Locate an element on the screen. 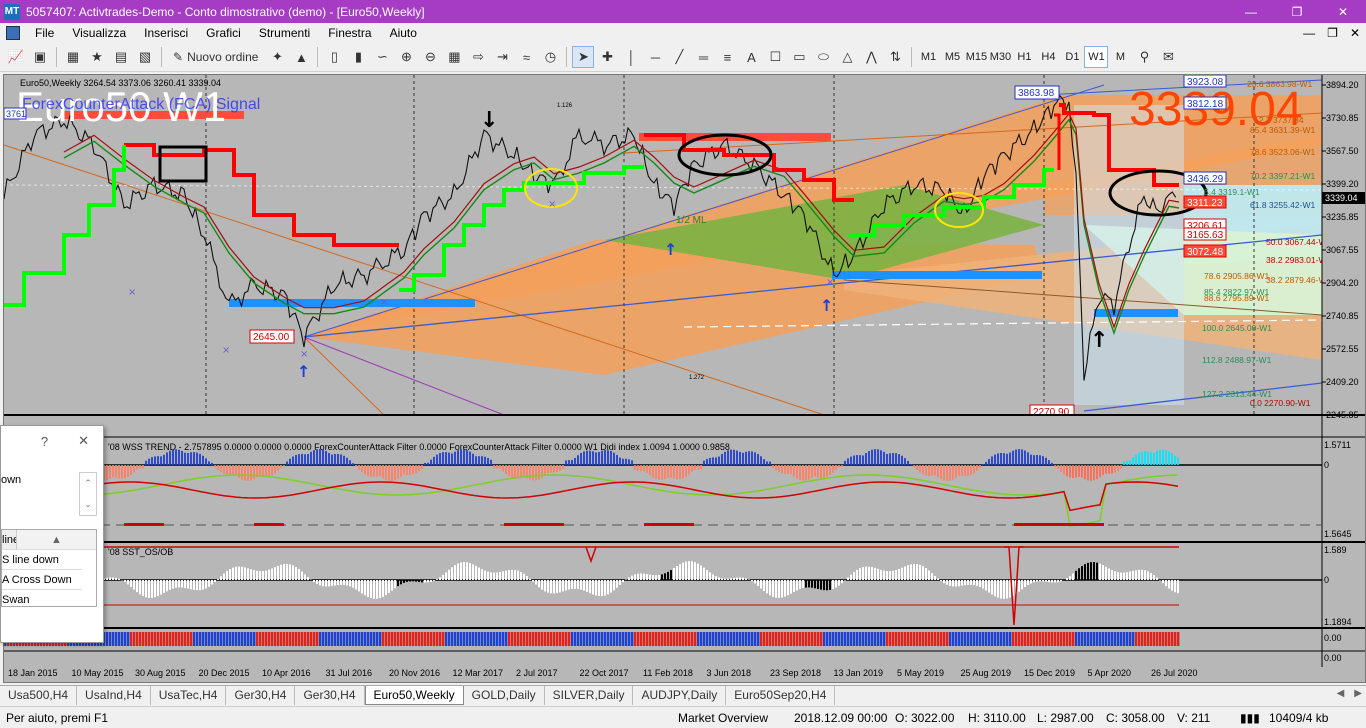 Image resolution: width=1366 pixels, height=728 pixels. rectangle-icon: ▭ is located at coordinates (799, 57).